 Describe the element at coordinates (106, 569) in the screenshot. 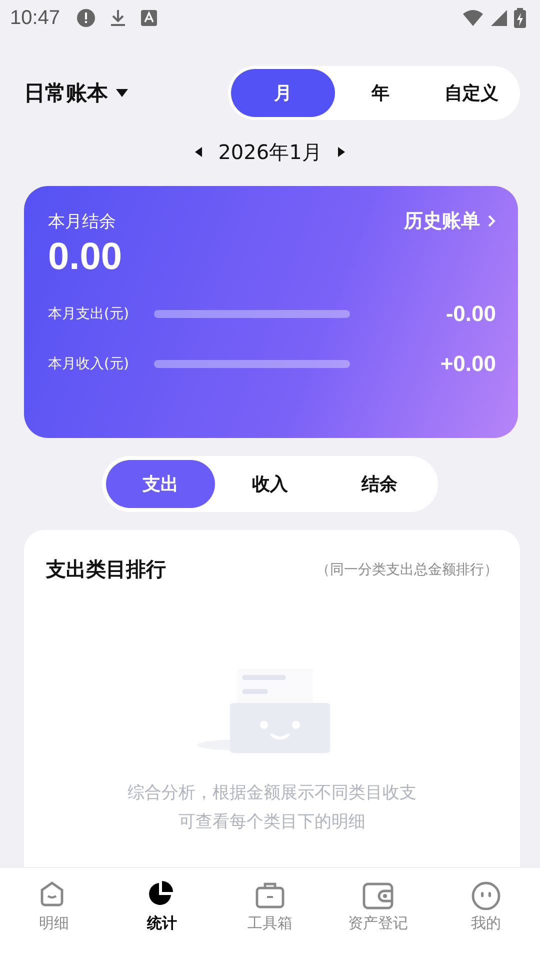

I see `ranking-title: 支出类目排行` at that location.